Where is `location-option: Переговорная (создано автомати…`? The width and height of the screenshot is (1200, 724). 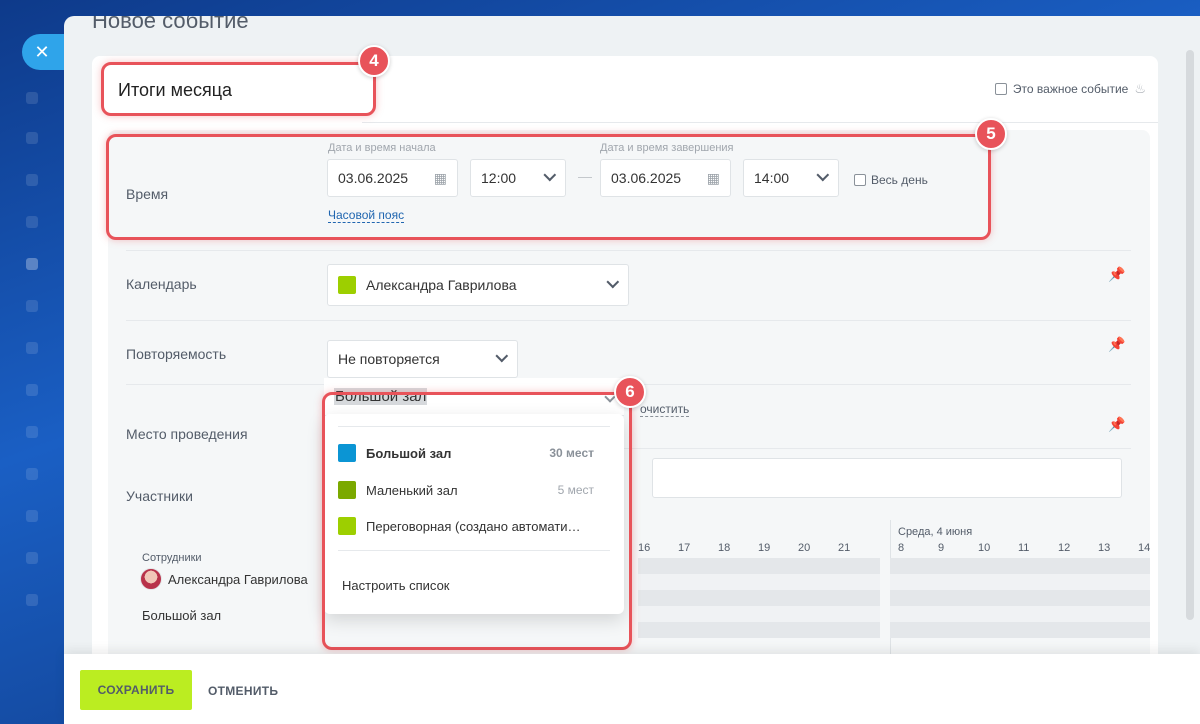 location-option: Переговорная (создано автомати… is located at coordinates (466, 526).